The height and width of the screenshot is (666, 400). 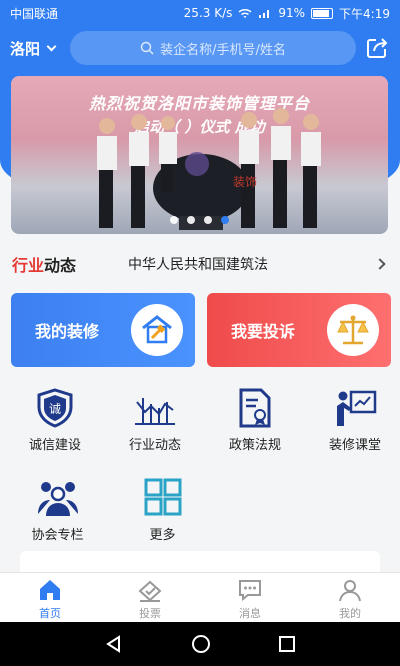 I want to click on document-icon, so click(x=255, y=408).